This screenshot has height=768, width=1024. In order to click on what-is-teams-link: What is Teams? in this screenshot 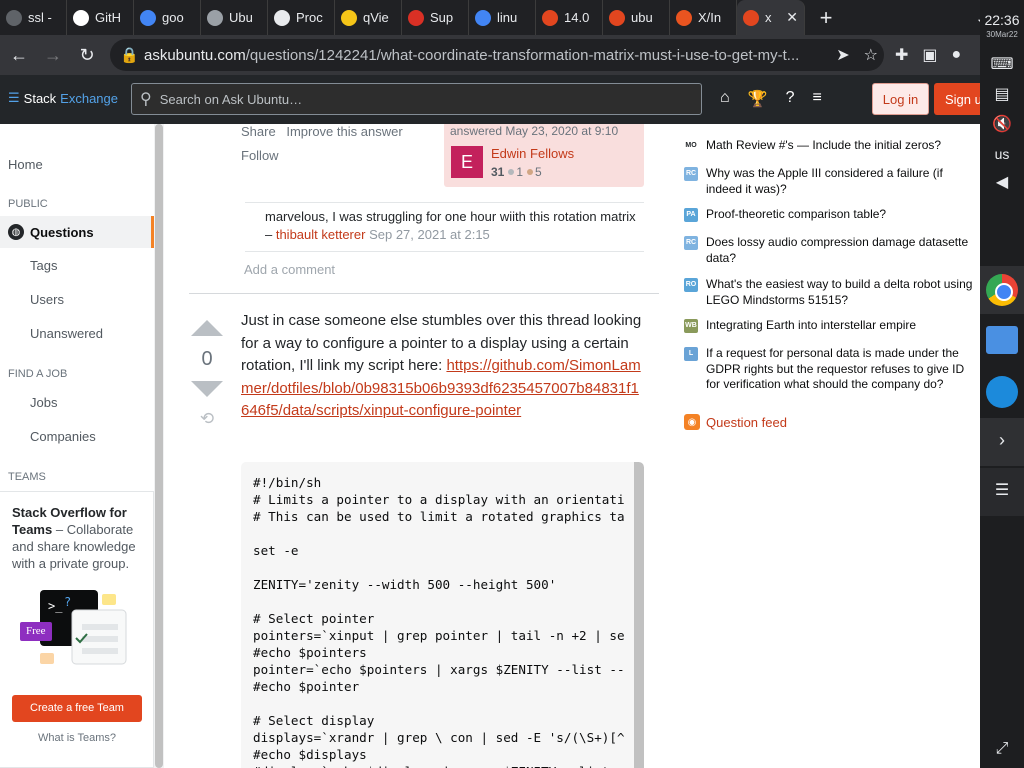, I will do `click(77, 738)`.